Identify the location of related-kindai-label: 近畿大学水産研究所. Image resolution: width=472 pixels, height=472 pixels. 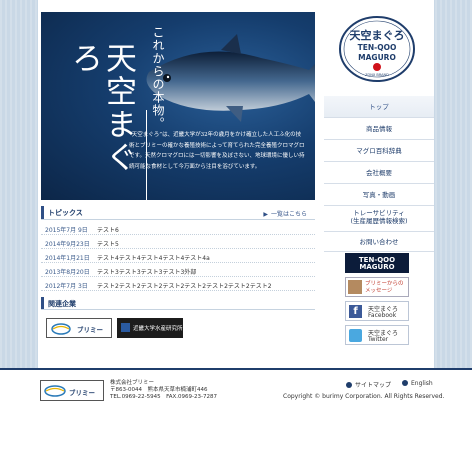
(158, 329).